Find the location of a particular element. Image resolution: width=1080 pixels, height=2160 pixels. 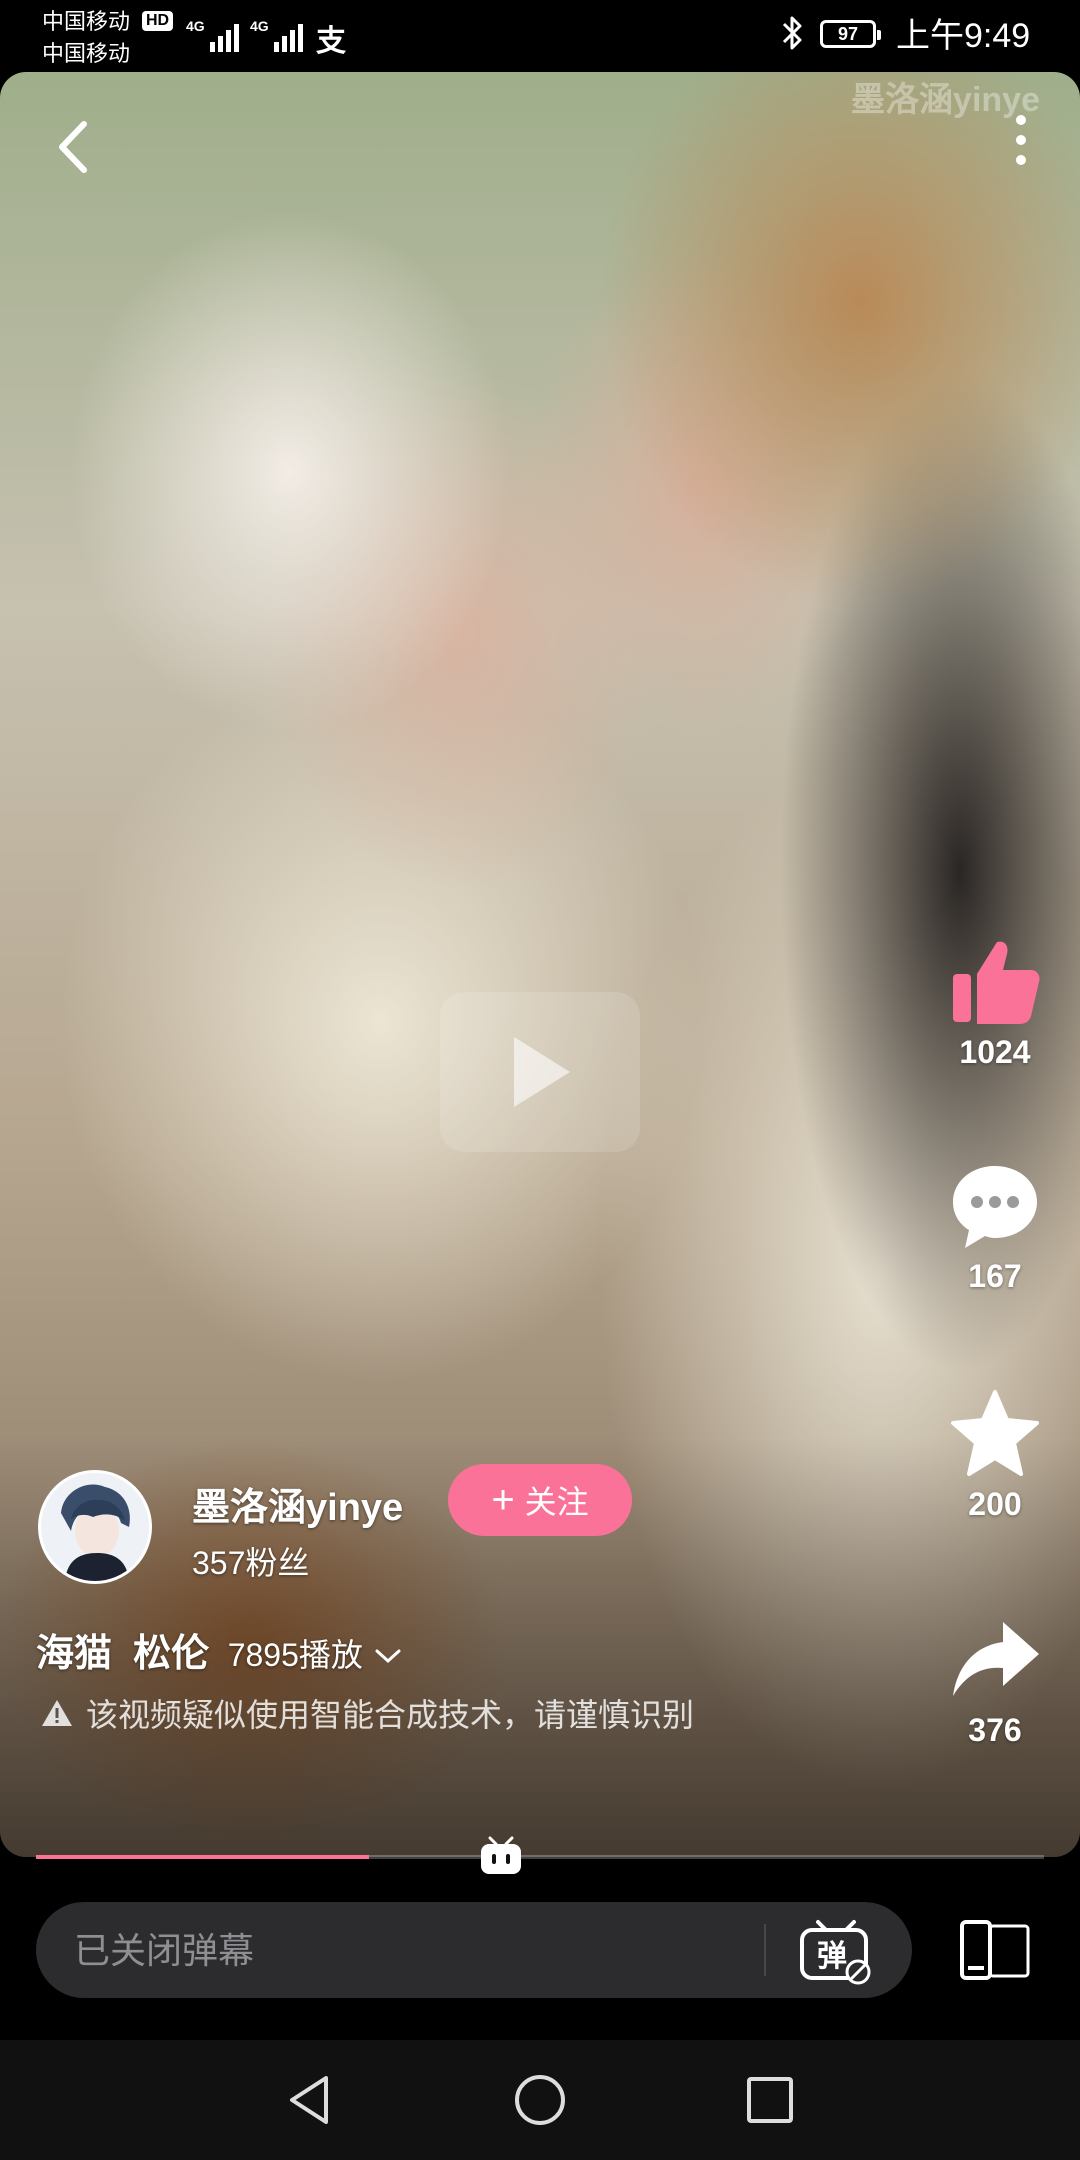

follow-label: 关注 is located at coordinates (556, 1502).